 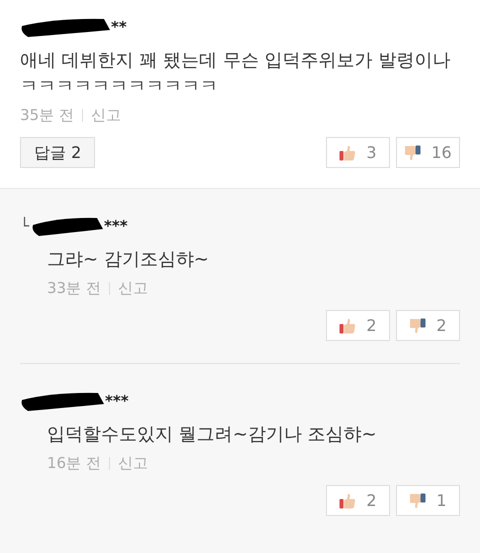 What do you see at coordinates (25, 226) in the screenshot?
I see `reply-marker: └` at bounding box center [25, 226].